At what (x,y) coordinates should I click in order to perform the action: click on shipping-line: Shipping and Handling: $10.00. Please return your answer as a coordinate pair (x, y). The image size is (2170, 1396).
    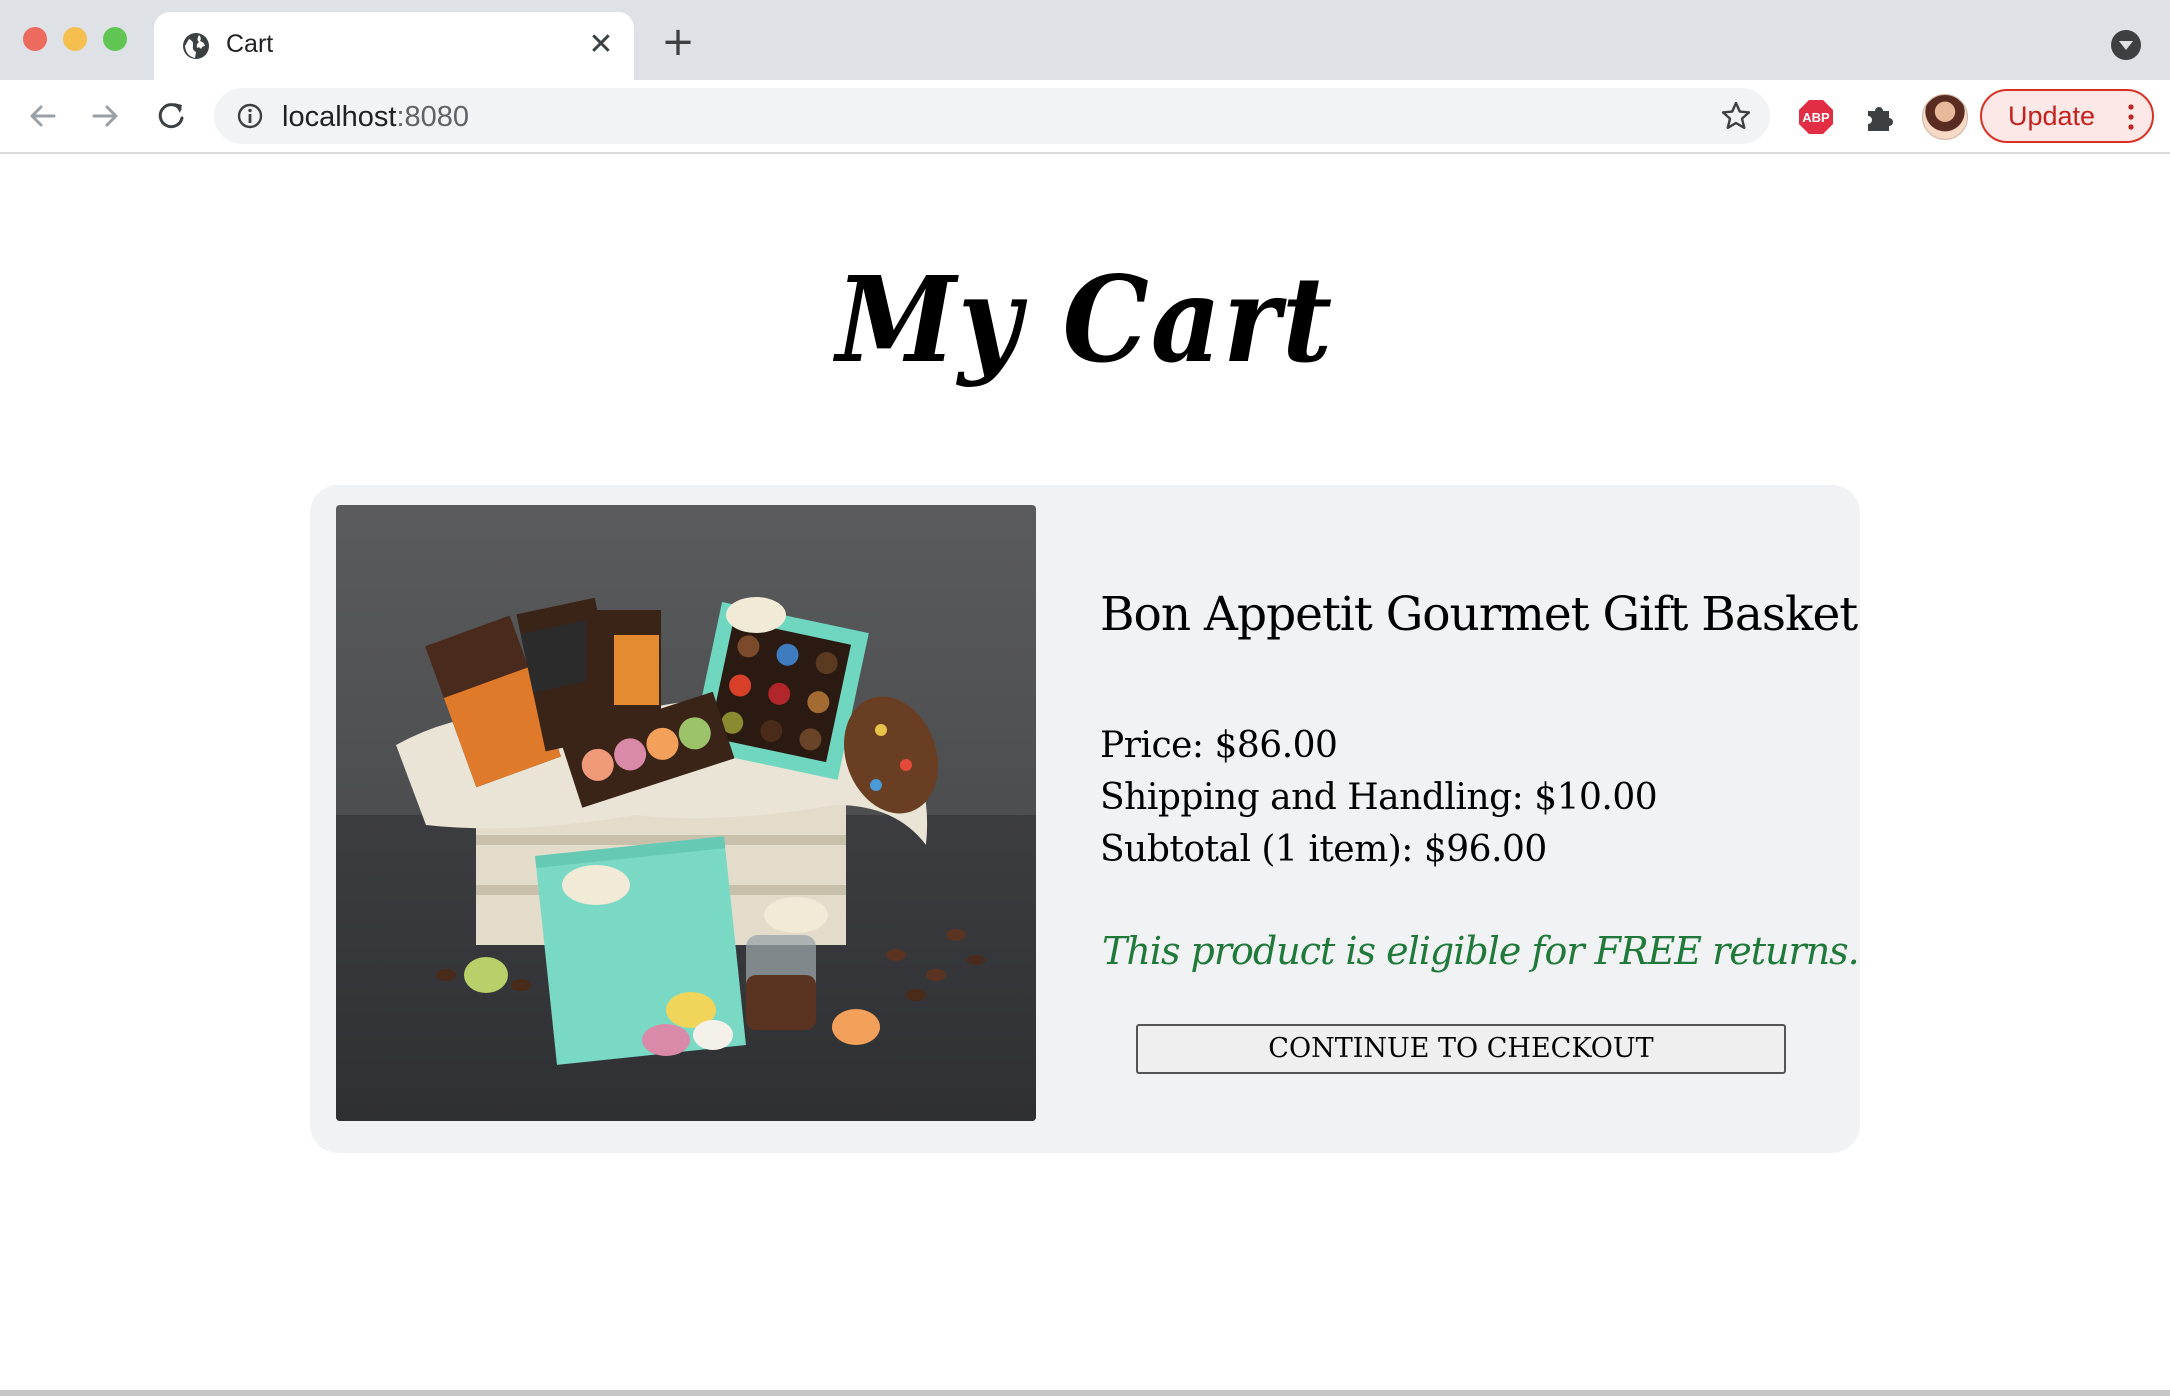
    Looking at the image, I should click on (1379, 797).